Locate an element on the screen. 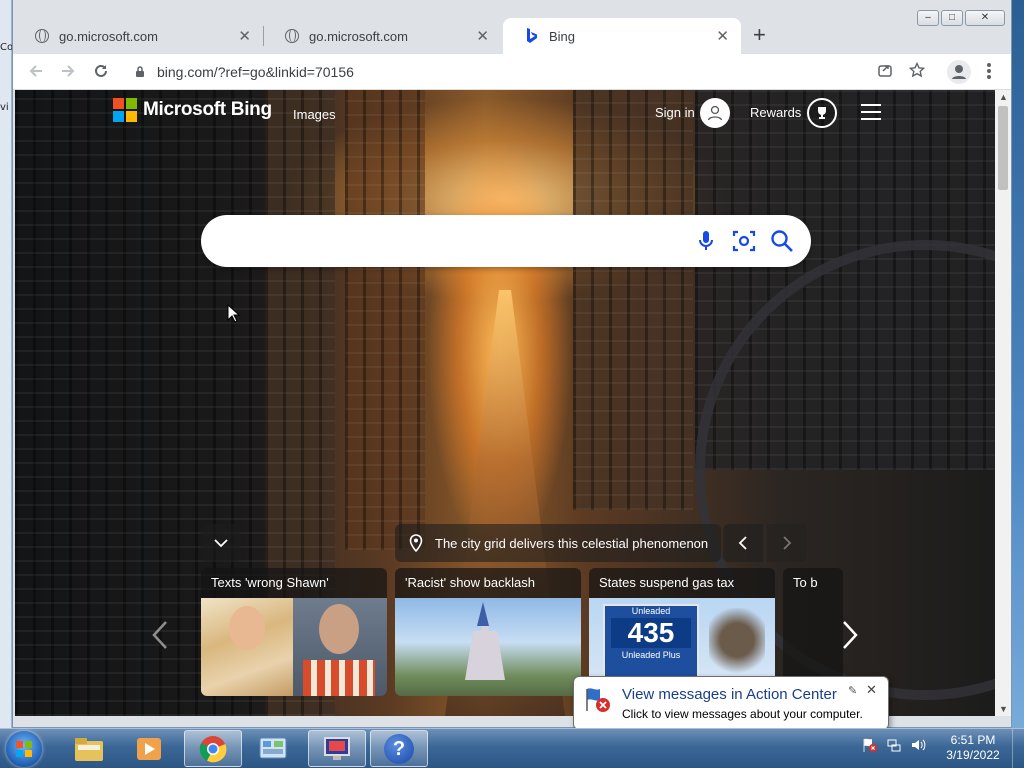  monitor-icon is located at coordinates (337, 748).